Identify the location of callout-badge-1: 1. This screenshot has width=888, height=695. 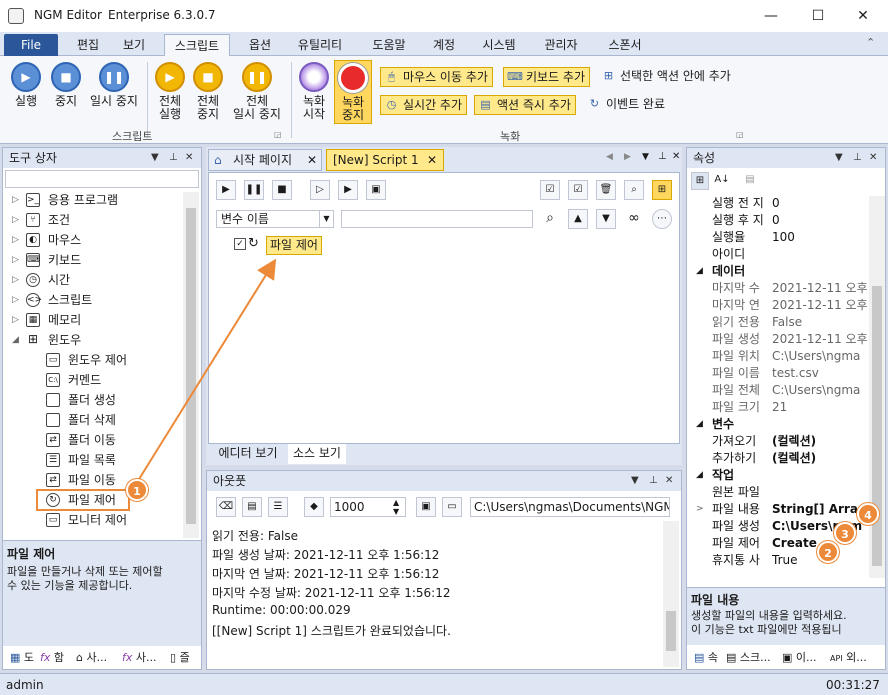
(137, 490).